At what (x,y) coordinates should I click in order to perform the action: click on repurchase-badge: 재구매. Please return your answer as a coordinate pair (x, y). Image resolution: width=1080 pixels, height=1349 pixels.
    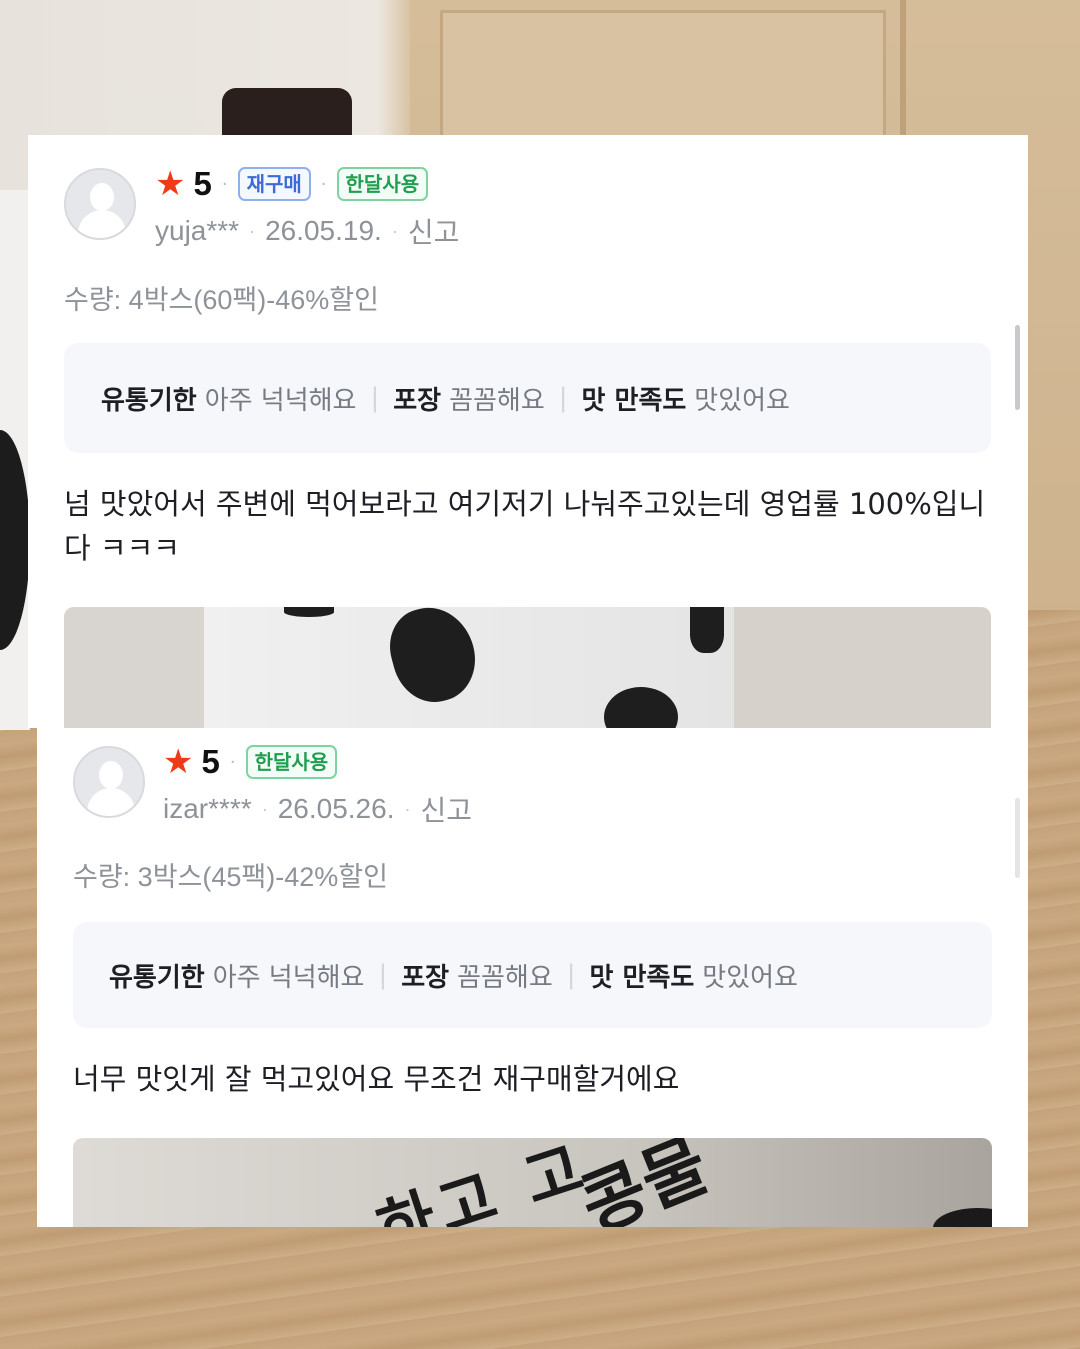
    Looking at the image, I should click on (274, 184).